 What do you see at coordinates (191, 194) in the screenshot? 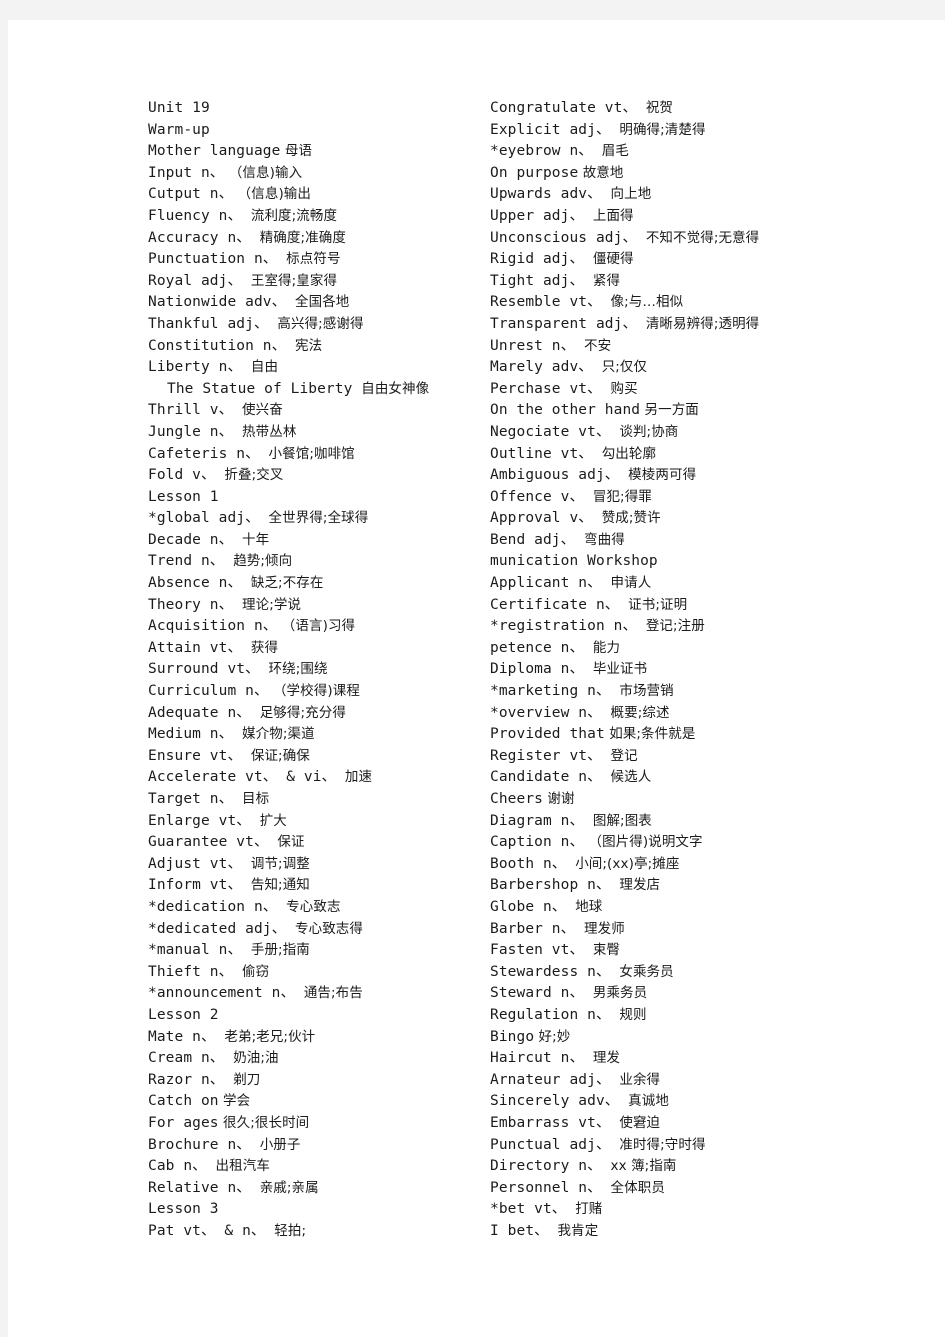
I see `entry-term: Cutput n、` at bounding box center [191, 194].